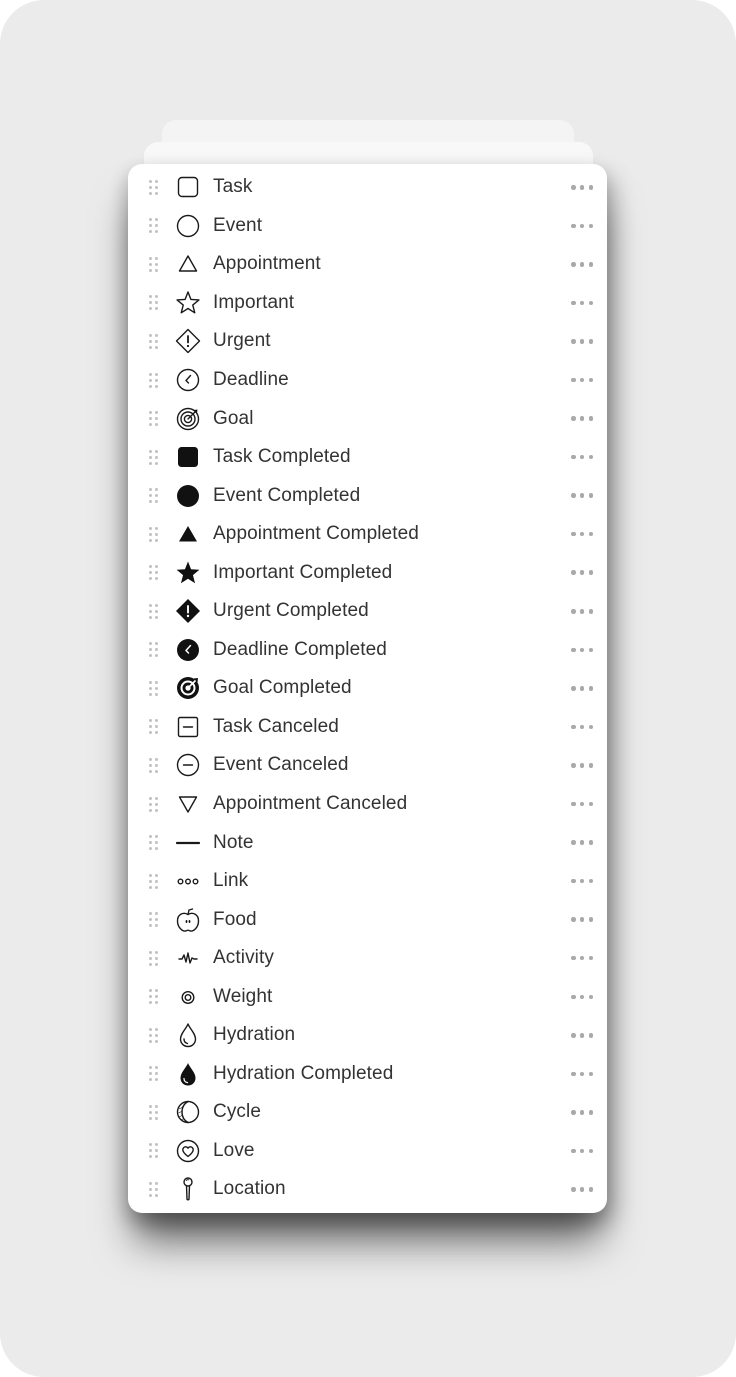 The height and width of the screenshot is (1377, 736). I want to click on list-item: Urgent, so click(367, 341).